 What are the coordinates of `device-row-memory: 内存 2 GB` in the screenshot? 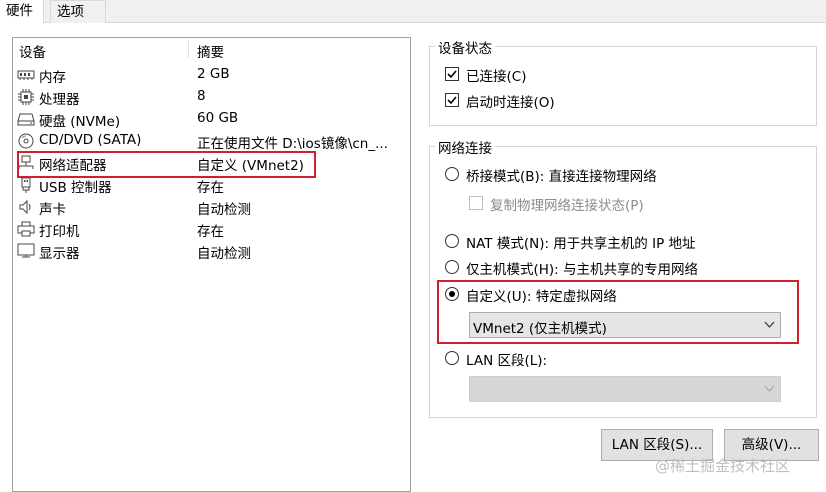 It's located at (211, 75).